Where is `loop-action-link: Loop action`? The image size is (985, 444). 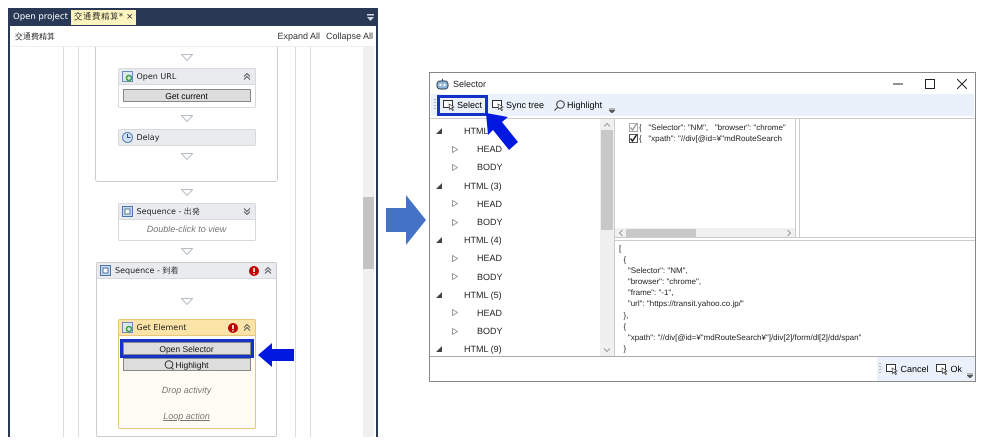 loop-action-link: Loop action is located at coordinates (186, 416).